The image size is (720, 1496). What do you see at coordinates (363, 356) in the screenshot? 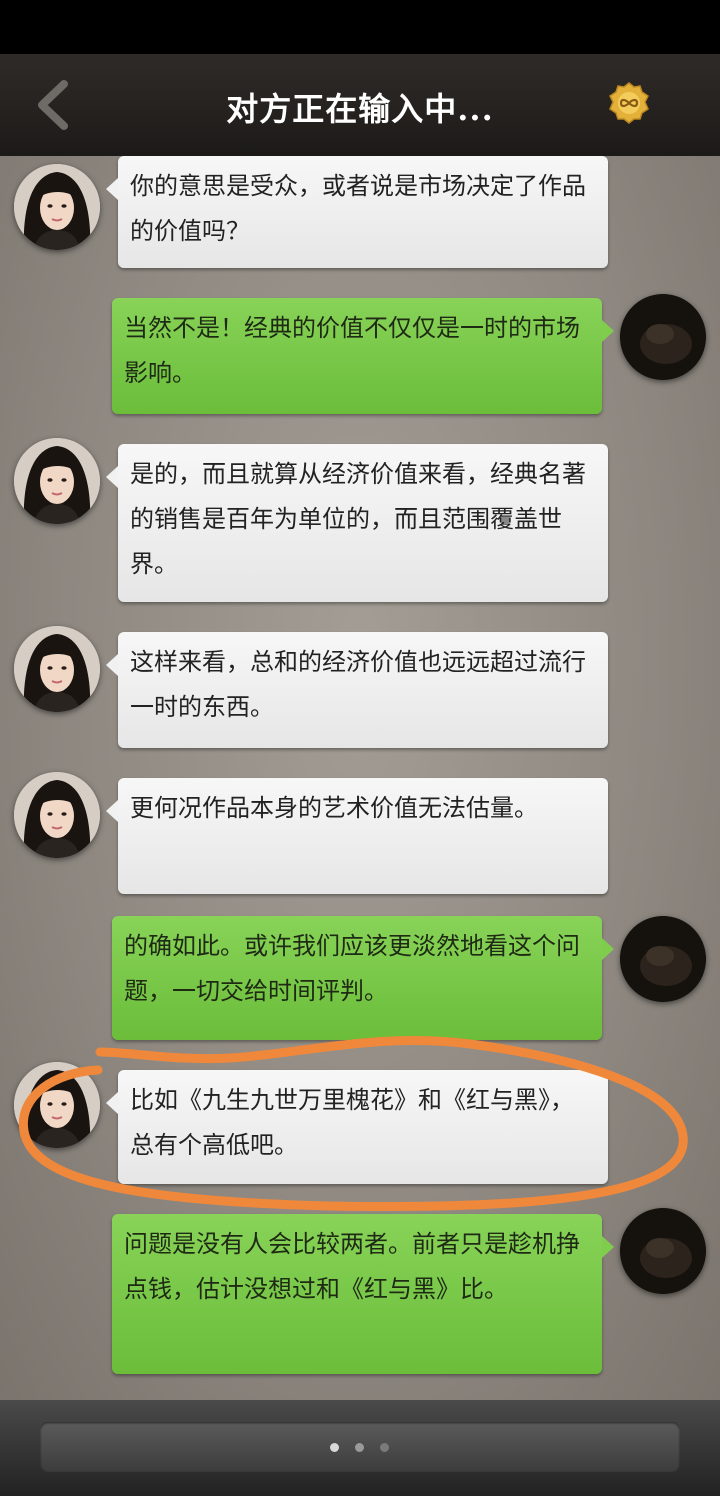
I see `outgoing-message-bubble: 当然不是！经典的价值不仅仅是一时的市场影响。` at bounding box center [363, 356].